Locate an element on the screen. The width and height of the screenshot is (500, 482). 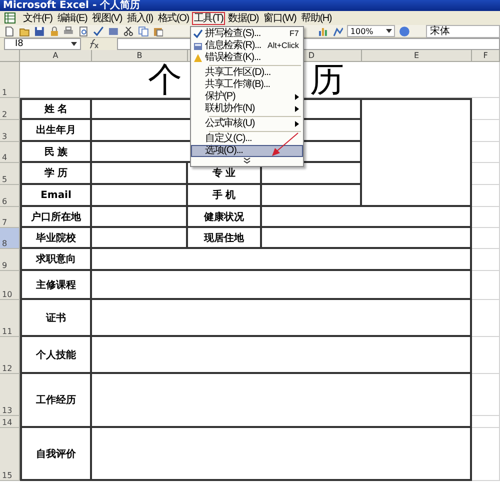
row-header: 2 is located at coordinates (10, 109).